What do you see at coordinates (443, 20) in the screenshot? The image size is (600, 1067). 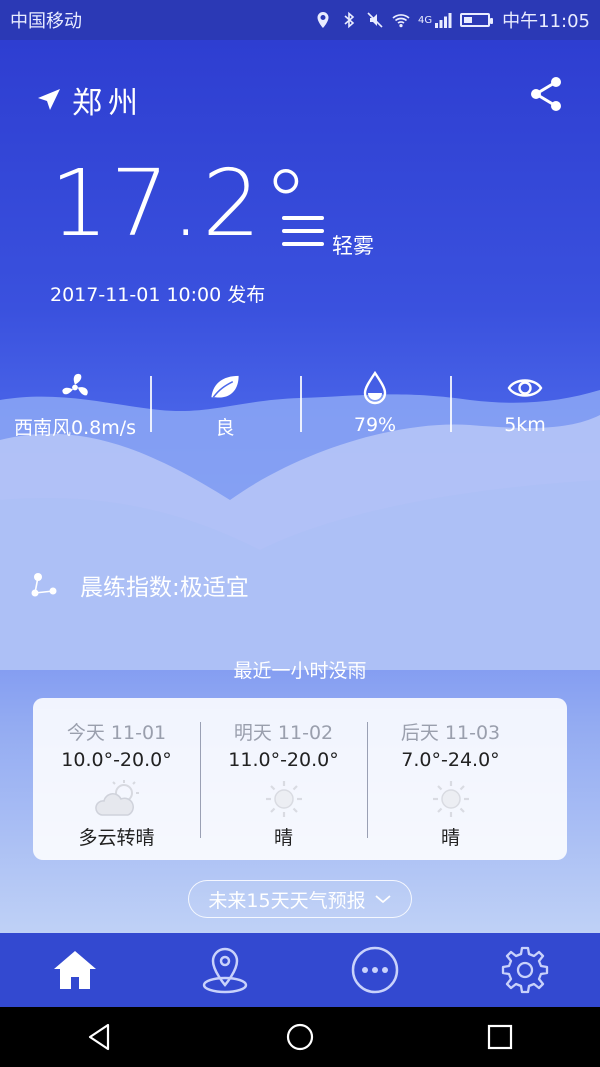 I see `signal-icon` at bounding box center [443, 20].